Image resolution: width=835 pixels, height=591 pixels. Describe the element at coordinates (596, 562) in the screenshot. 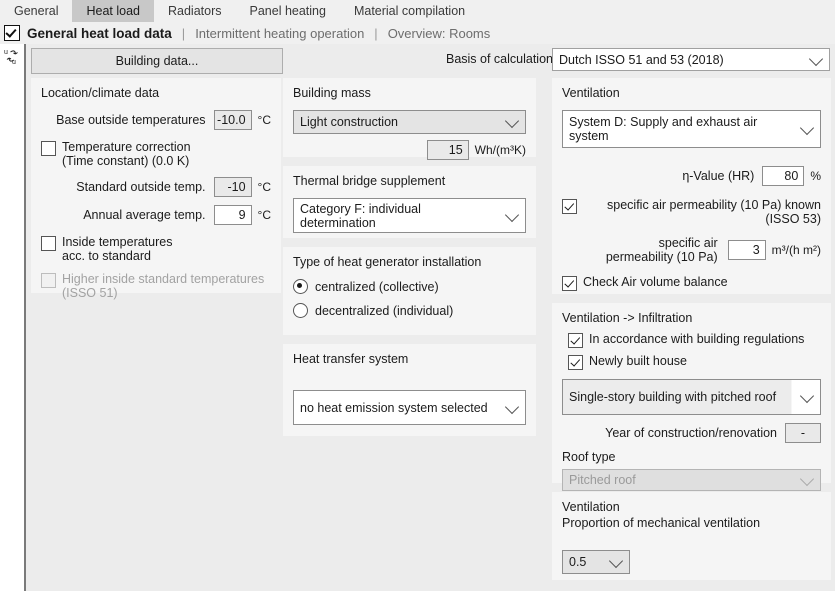

I see `mech-ventilation-select: 0.5` at that location.